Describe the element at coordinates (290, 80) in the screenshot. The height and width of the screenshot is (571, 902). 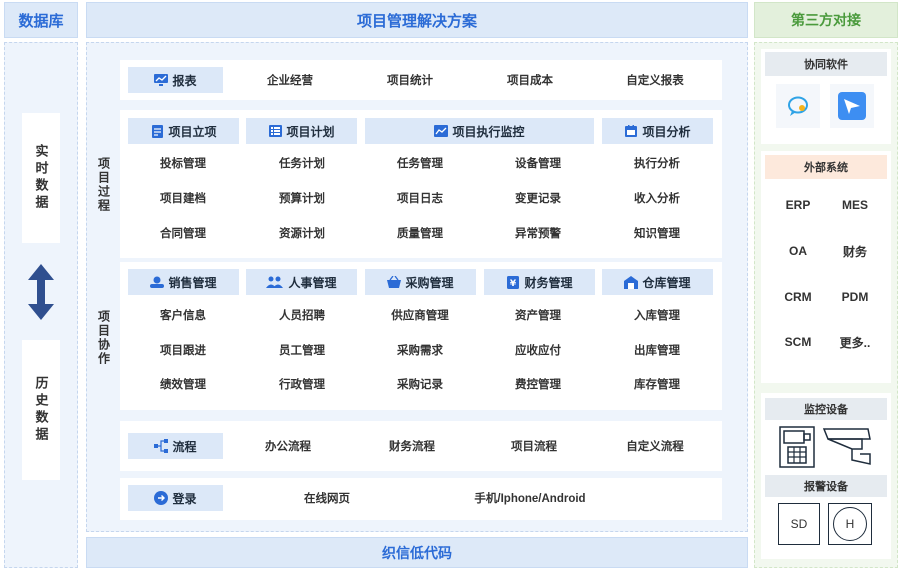
I see `report-item: 企业经营` at that location.